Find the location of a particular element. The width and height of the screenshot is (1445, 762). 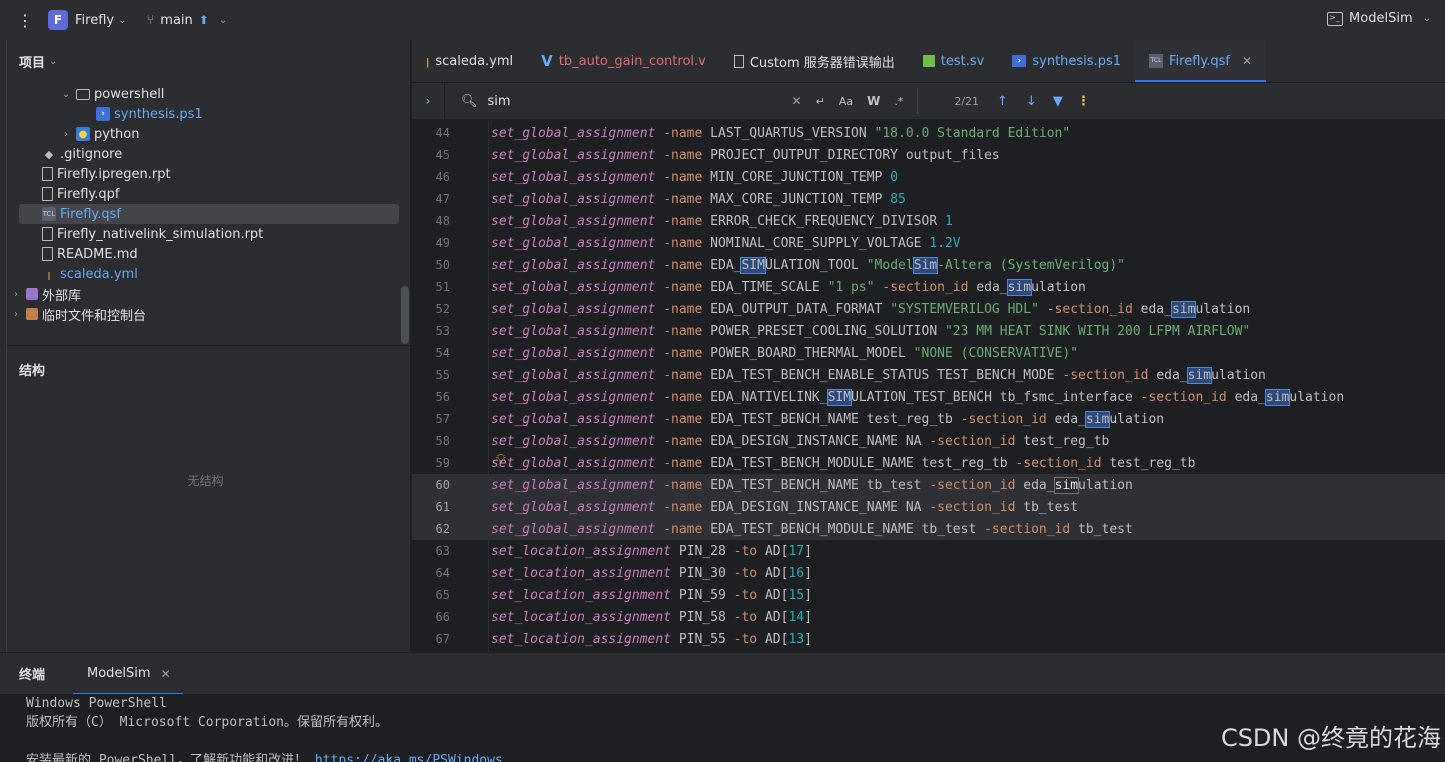

line-number: 57 is located at coordinates (431, 419).